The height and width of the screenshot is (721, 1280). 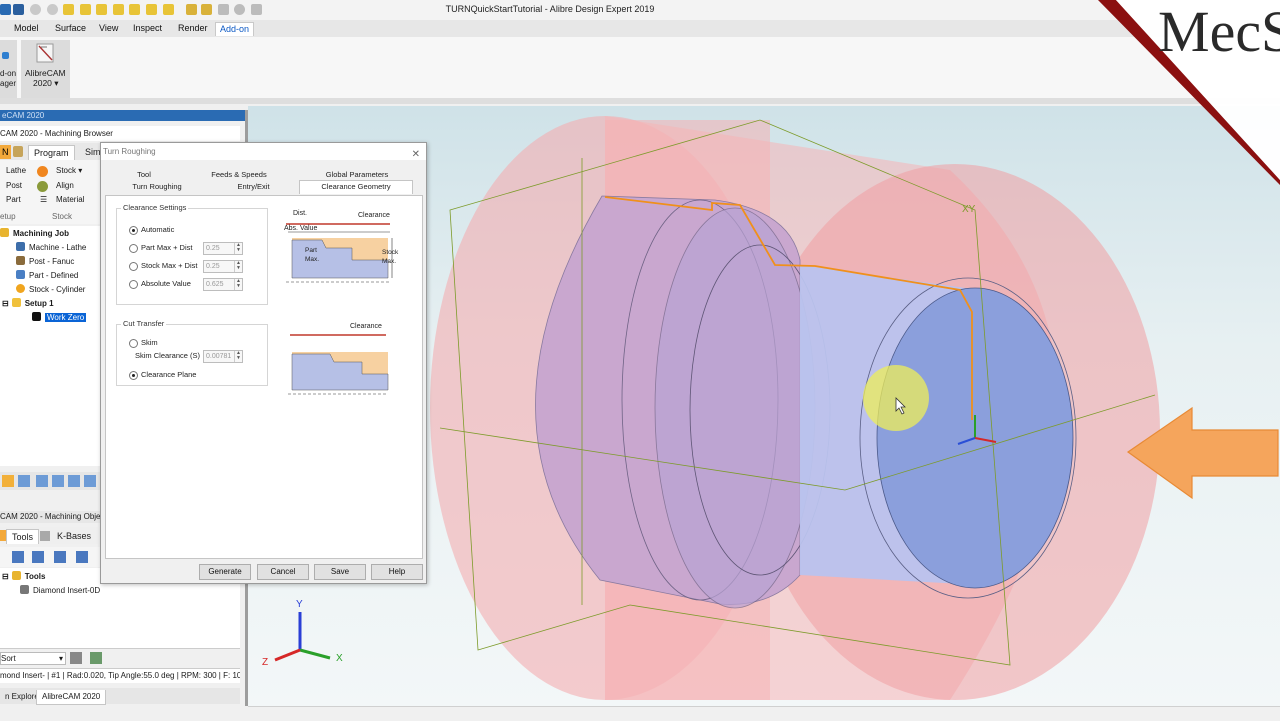 I want to click on part-button: Part, so click(x=13, y=200).